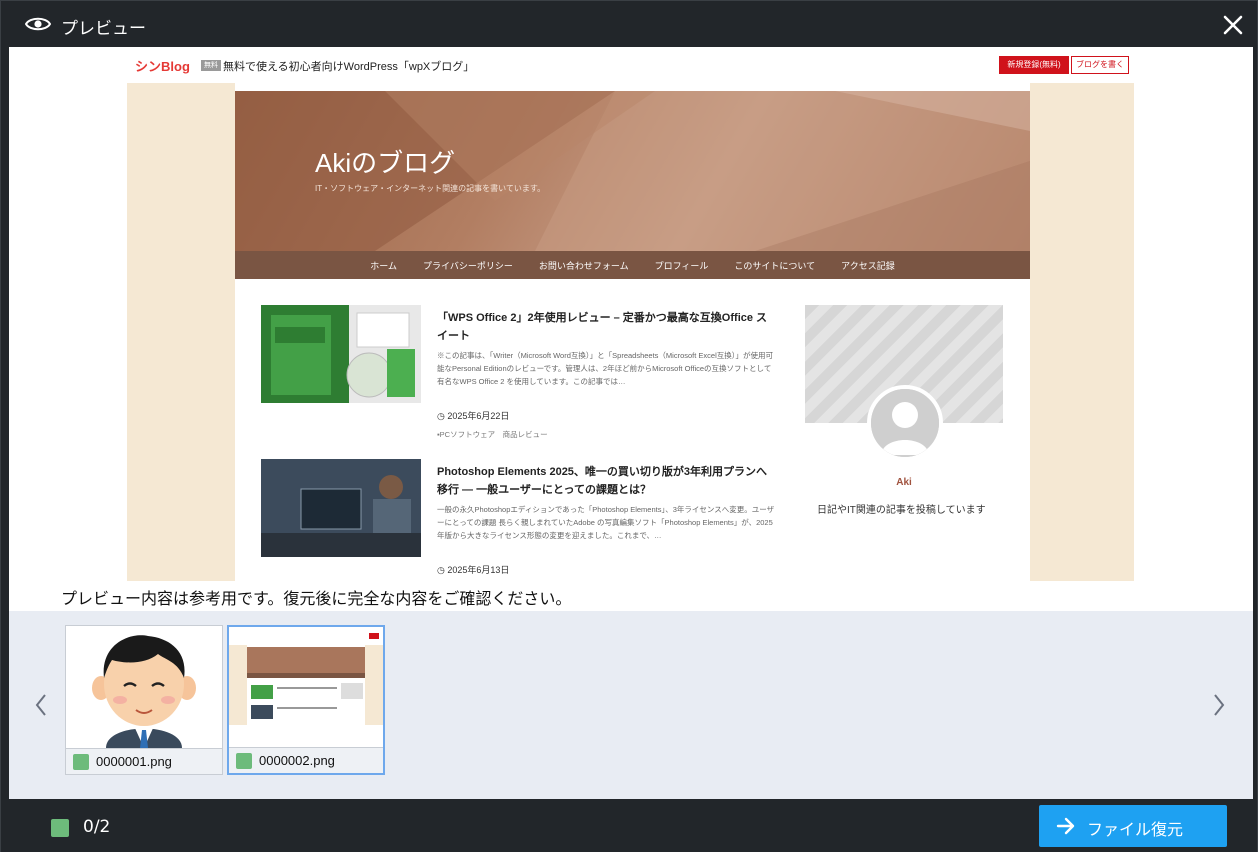  I want to click on post-categories-text: PCソフトウェア 商品レビュー, so click(493, 434).